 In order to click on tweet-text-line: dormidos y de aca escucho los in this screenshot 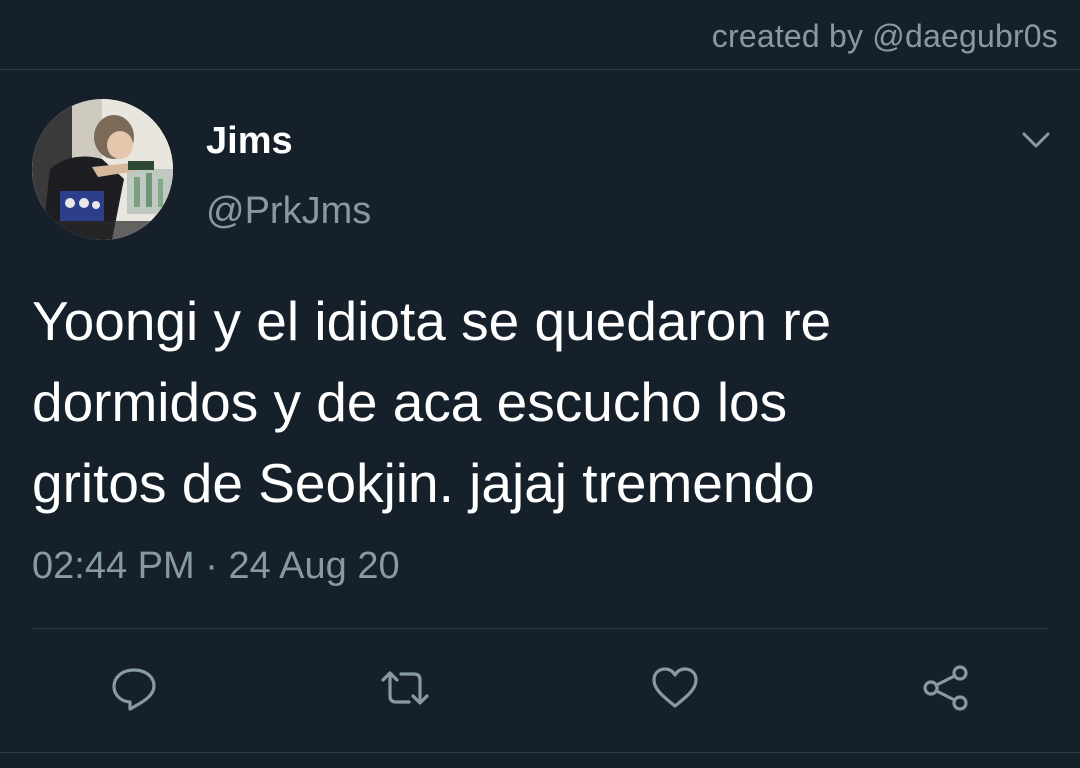, I will do `click(410, 402)`.